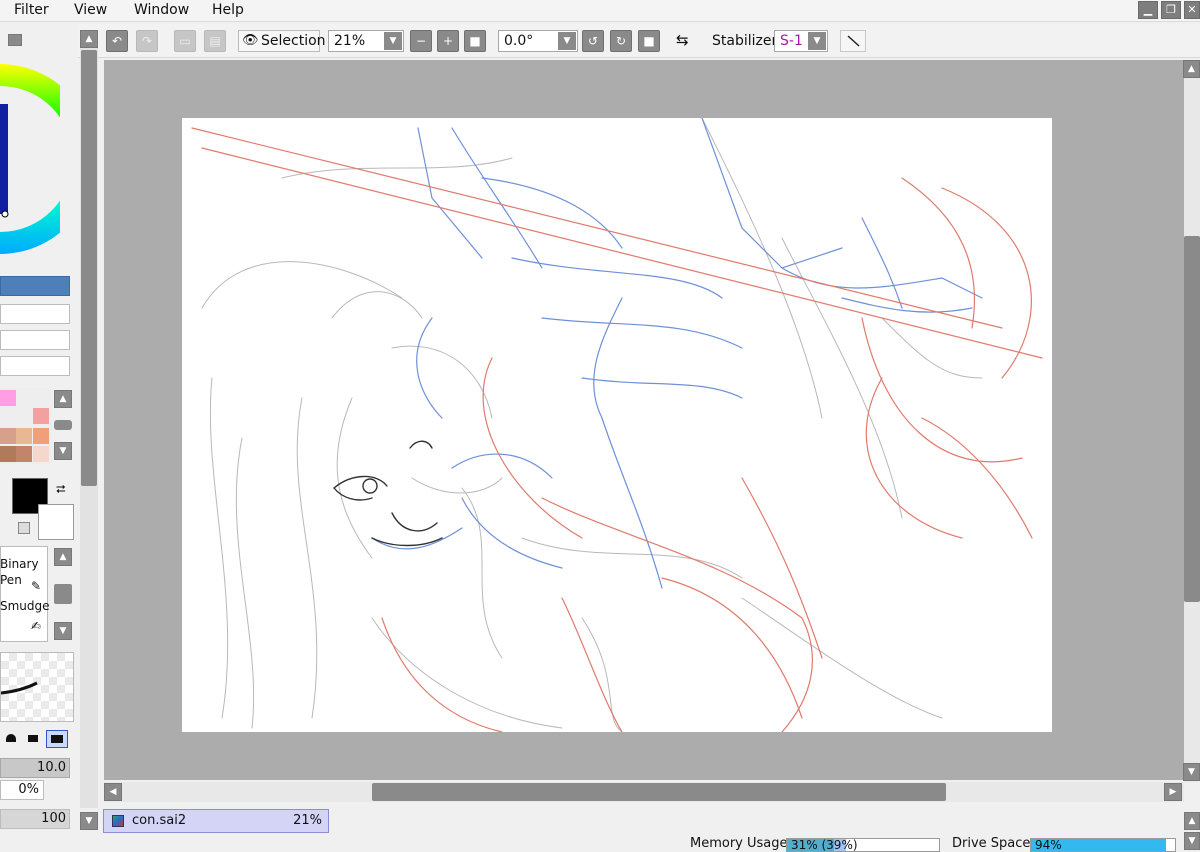  Describe the element at coordinates (1192, 10) in the screenshot. I see `close-icon: ✕` at that location.